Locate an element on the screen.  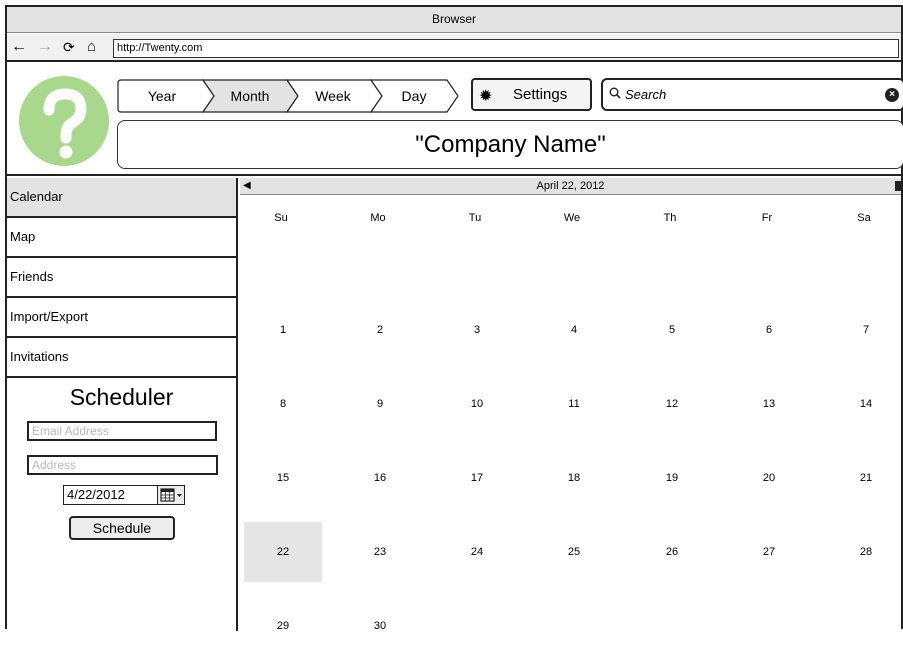
date-field: 4/22/2012 is located at coordinates (110, 495).